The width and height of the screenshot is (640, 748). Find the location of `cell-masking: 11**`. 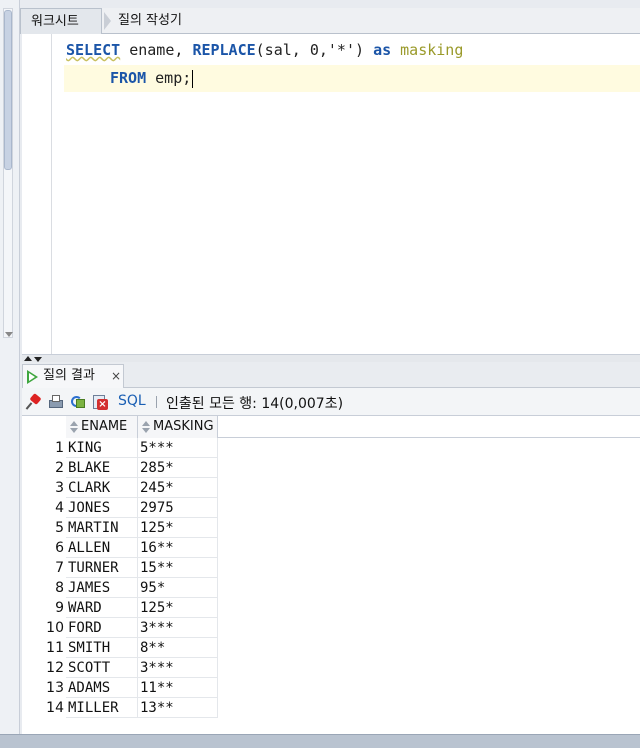

cell-masking: 11** is located at coordinates (178, 688).